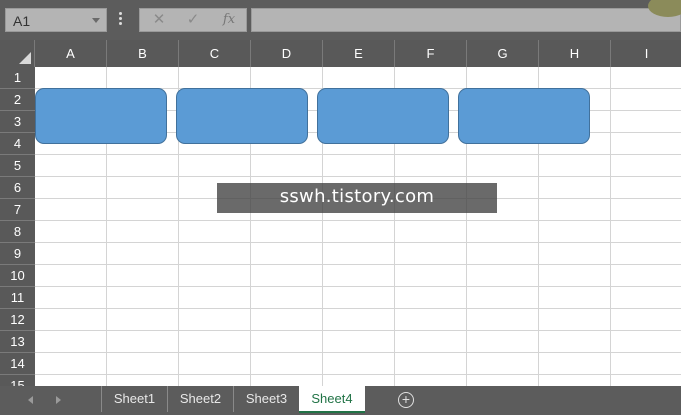 The image size is (681, 415). I want to click on name-box-value: A1, so click(22, 21).